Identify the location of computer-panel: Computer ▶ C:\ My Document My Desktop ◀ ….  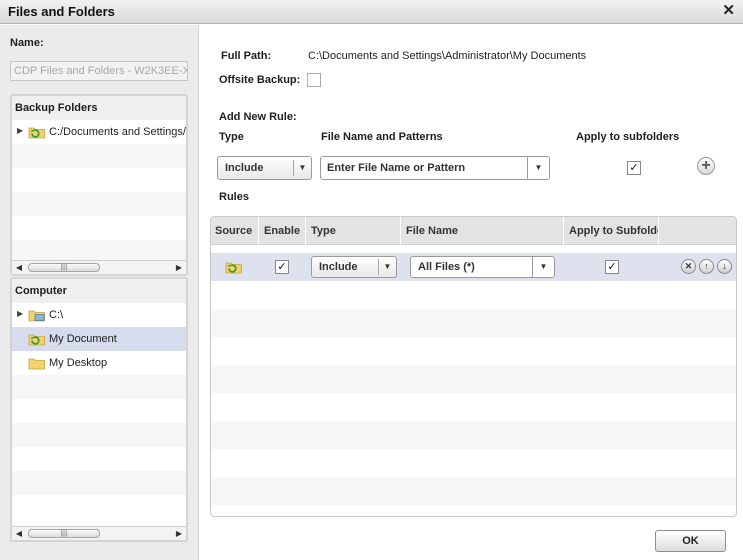
(99, 409).